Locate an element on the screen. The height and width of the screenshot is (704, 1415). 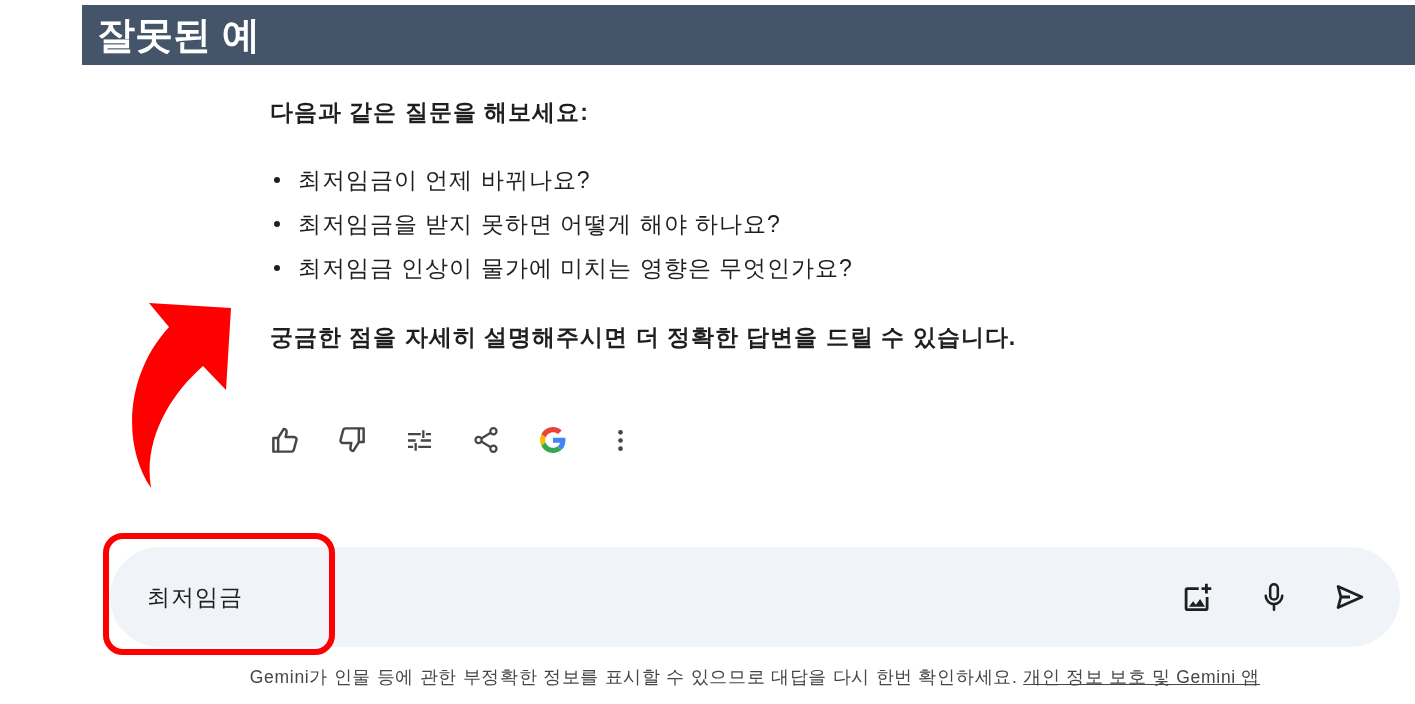
suggestion-text: 최저임금 인상이 물가에 미치는 영향은 무엇인가요? is located at coordinates (575, 268).